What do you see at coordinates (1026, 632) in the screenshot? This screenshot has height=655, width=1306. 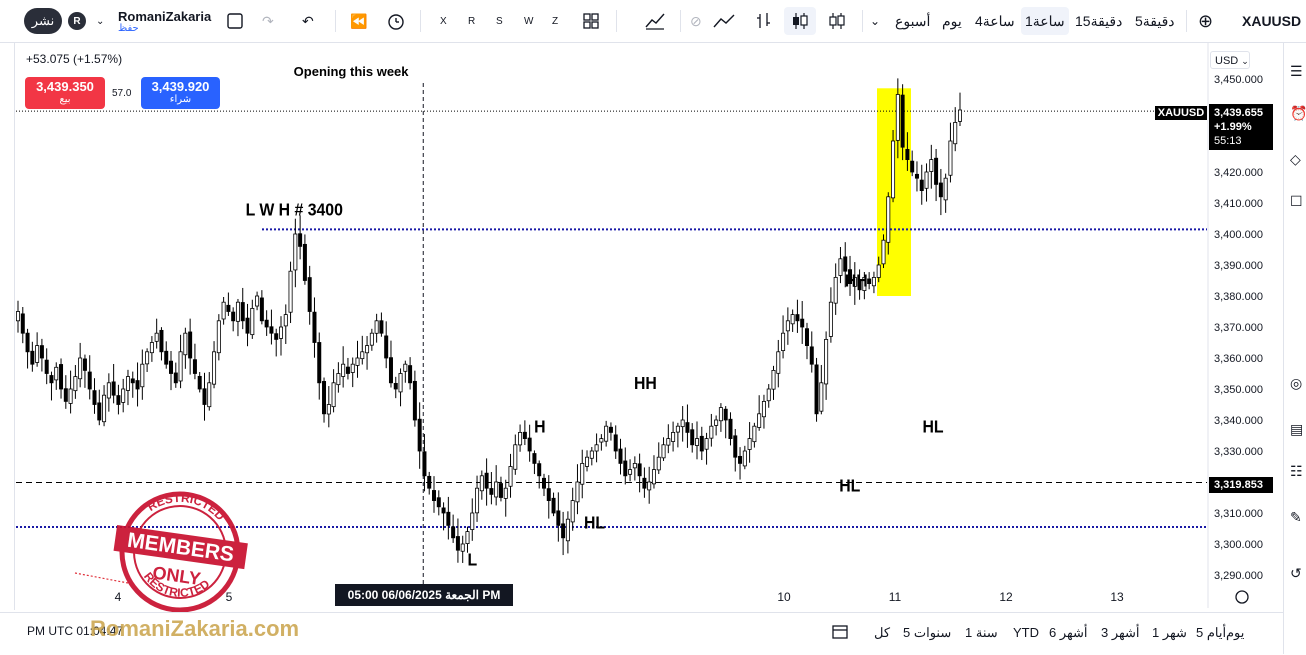 I see `range-ytd: YTD` at bounding box center [1026, 632].